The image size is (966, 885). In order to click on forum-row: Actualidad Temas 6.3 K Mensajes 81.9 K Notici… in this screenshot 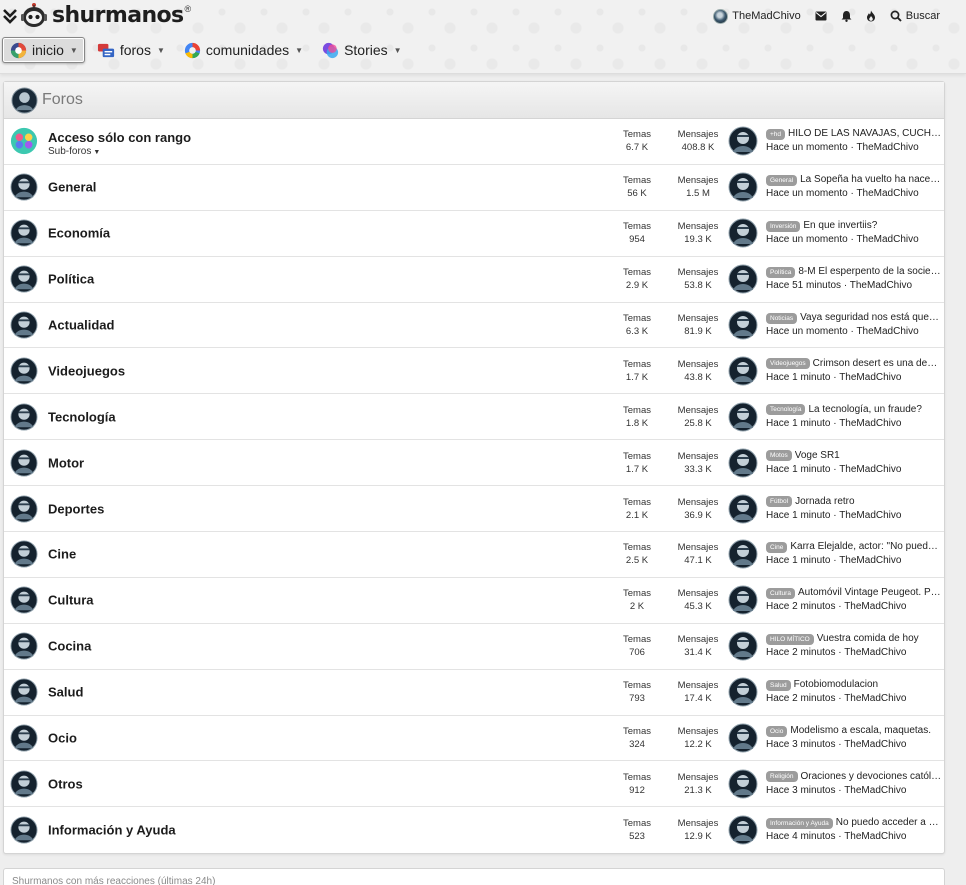, I will do `click(474, 326)`.